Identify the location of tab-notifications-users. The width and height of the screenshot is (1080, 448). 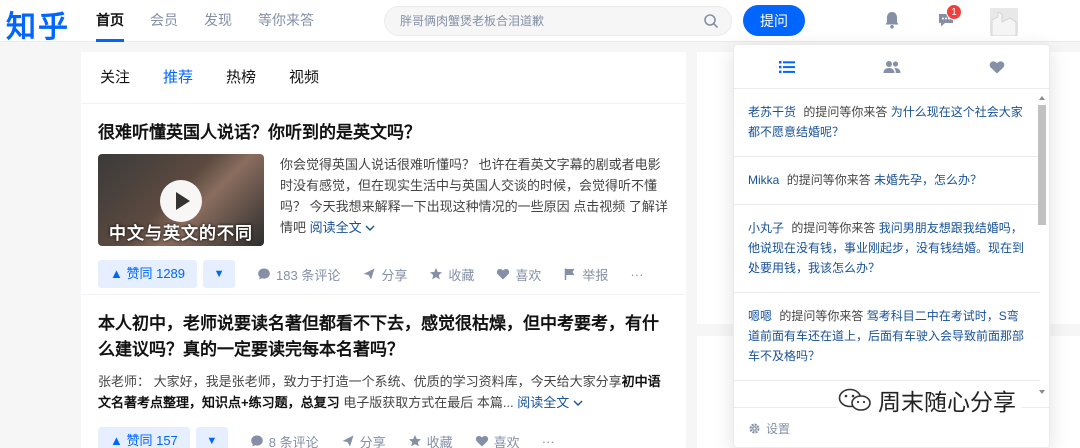
(891, 66).